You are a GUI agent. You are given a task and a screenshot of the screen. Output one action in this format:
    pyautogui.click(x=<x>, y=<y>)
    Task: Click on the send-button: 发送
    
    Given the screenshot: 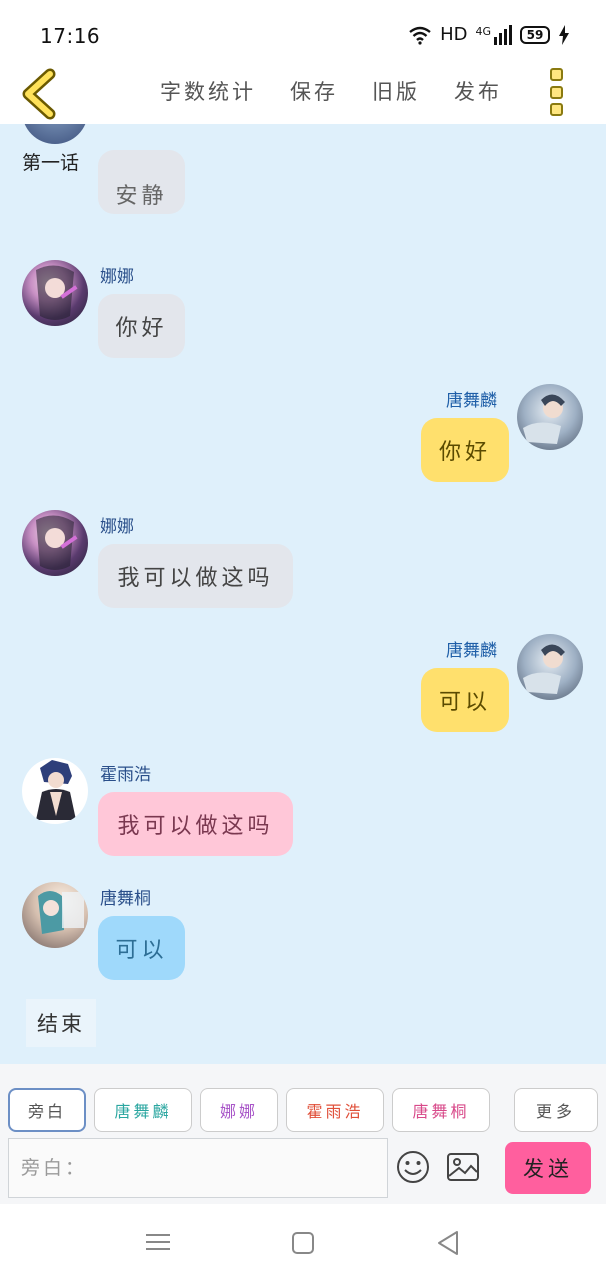 What is the action you would take?
    pyautogui.click(x=548, y=1168)
    